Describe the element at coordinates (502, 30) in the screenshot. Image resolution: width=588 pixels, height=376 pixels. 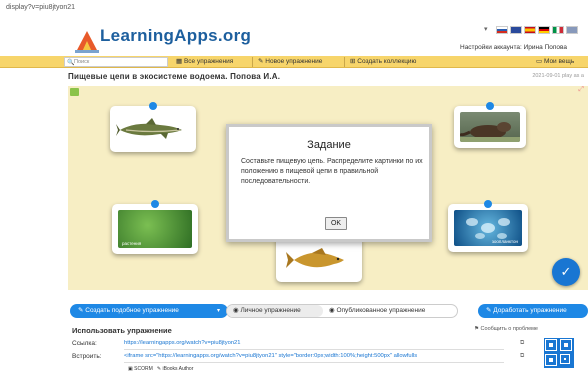
I see `flag-ru-icon` at that location.